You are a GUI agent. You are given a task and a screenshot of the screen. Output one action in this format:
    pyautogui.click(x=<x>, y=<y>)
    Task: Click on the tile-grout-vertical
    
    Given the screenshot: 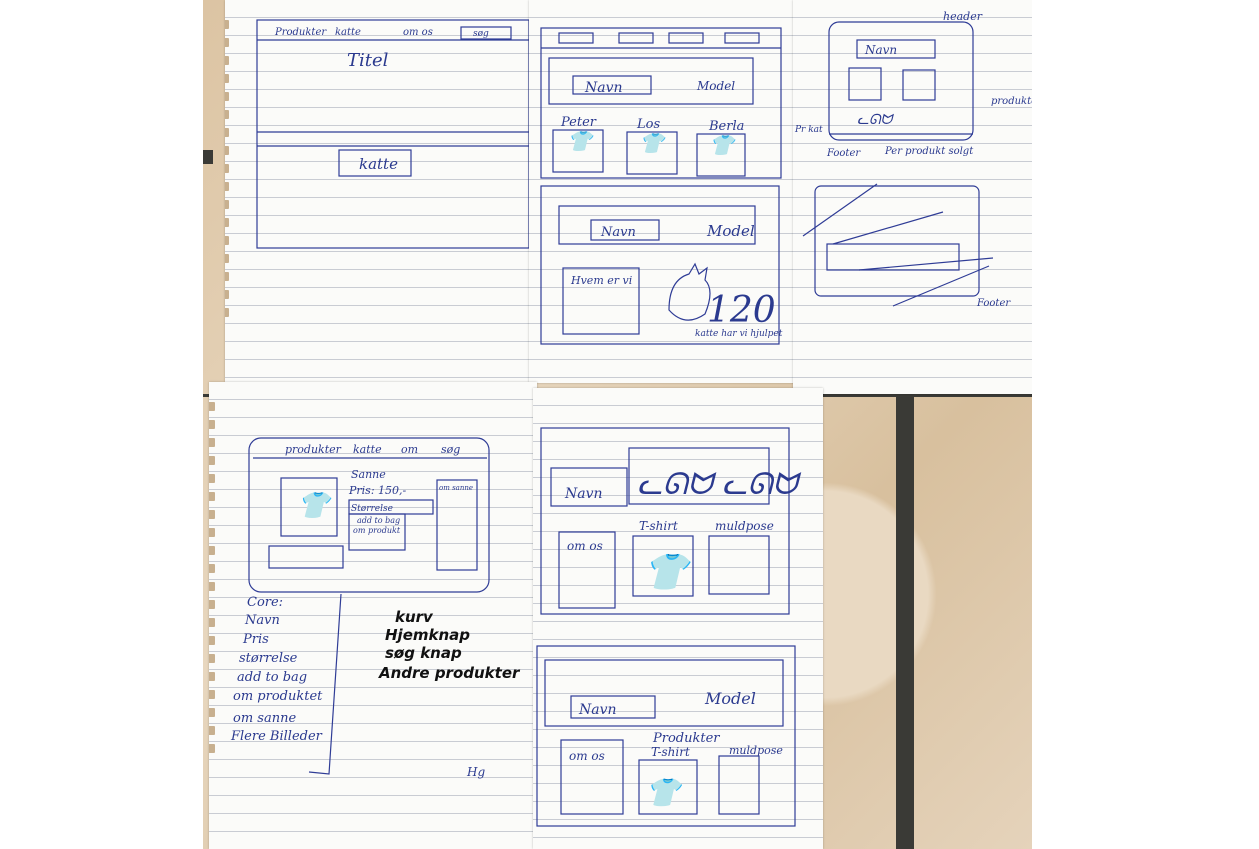 What is the action you would take?
    pyautogui.click(x=905, y=623)
    